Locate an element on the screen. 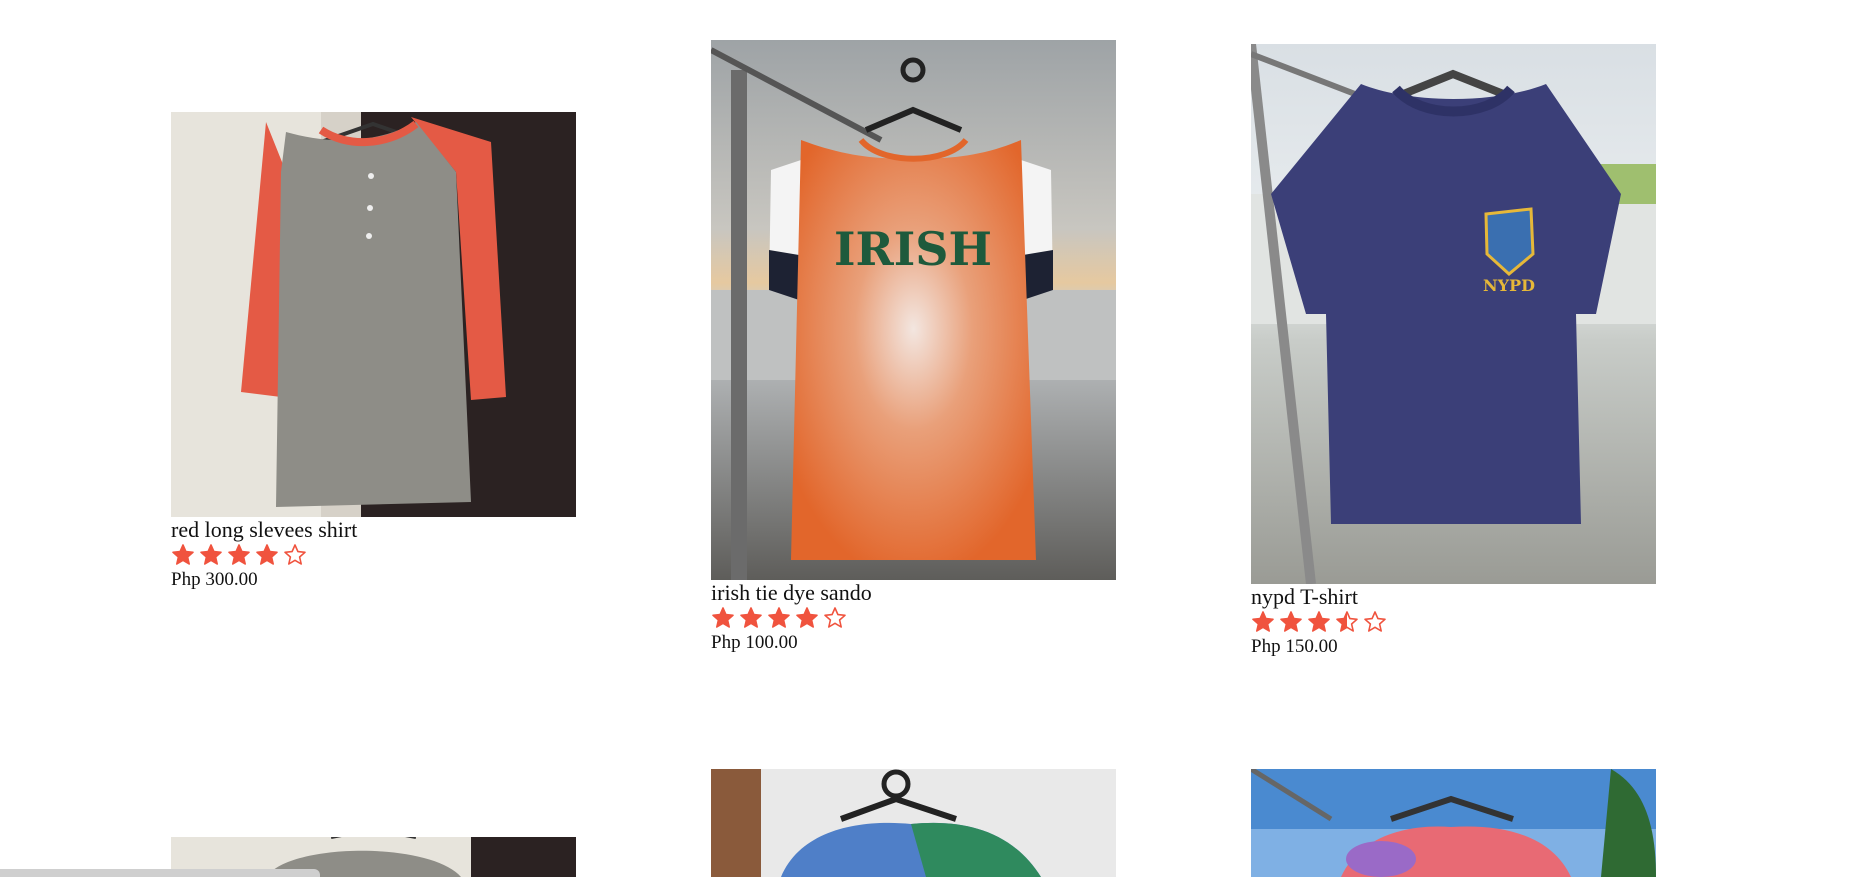  product-card: red long slevees shirt Php 300.00 is located at coordinates (373, 352).